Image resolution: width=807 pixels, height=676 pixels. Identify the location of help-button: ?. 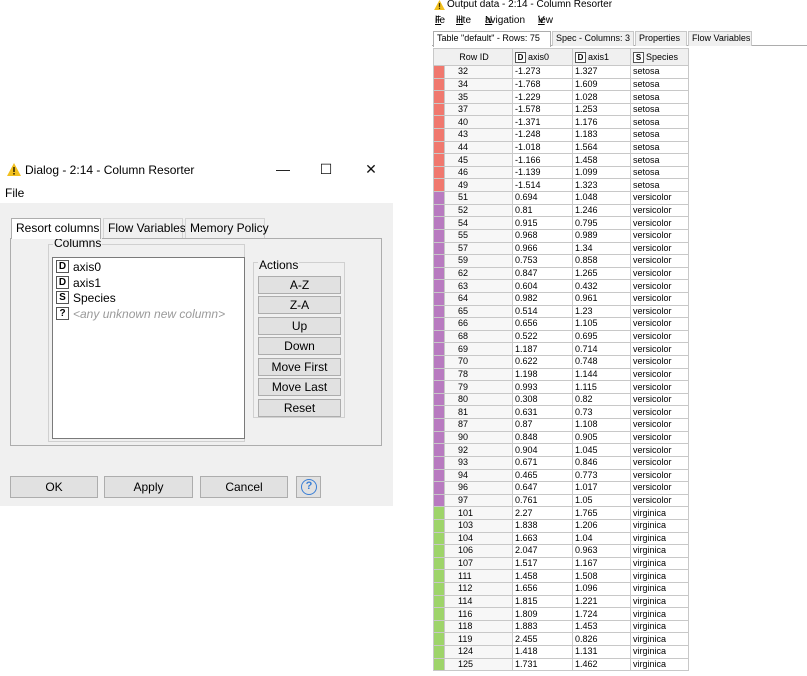
(308, 487).